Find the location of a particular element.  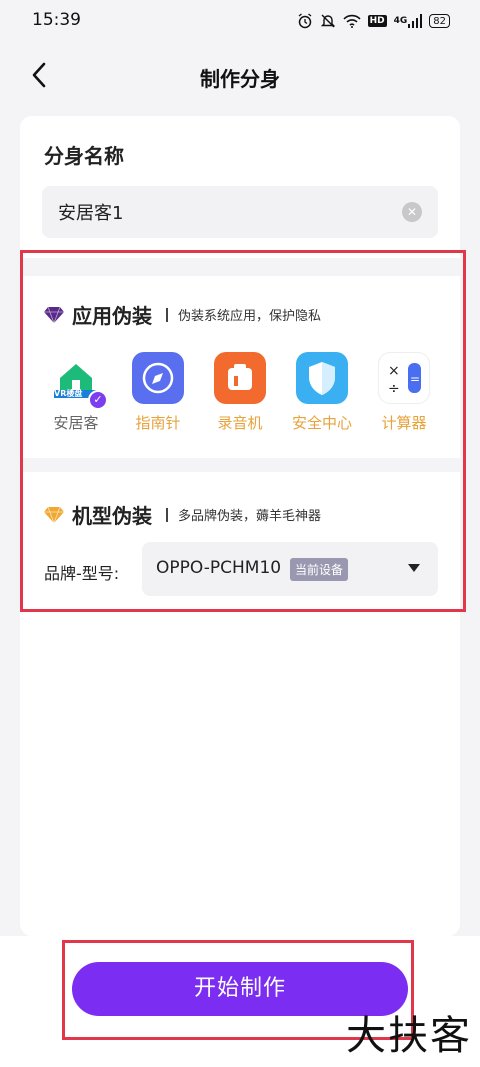

app-option-recorder: 录音机 is located at coordinates (240, 392).